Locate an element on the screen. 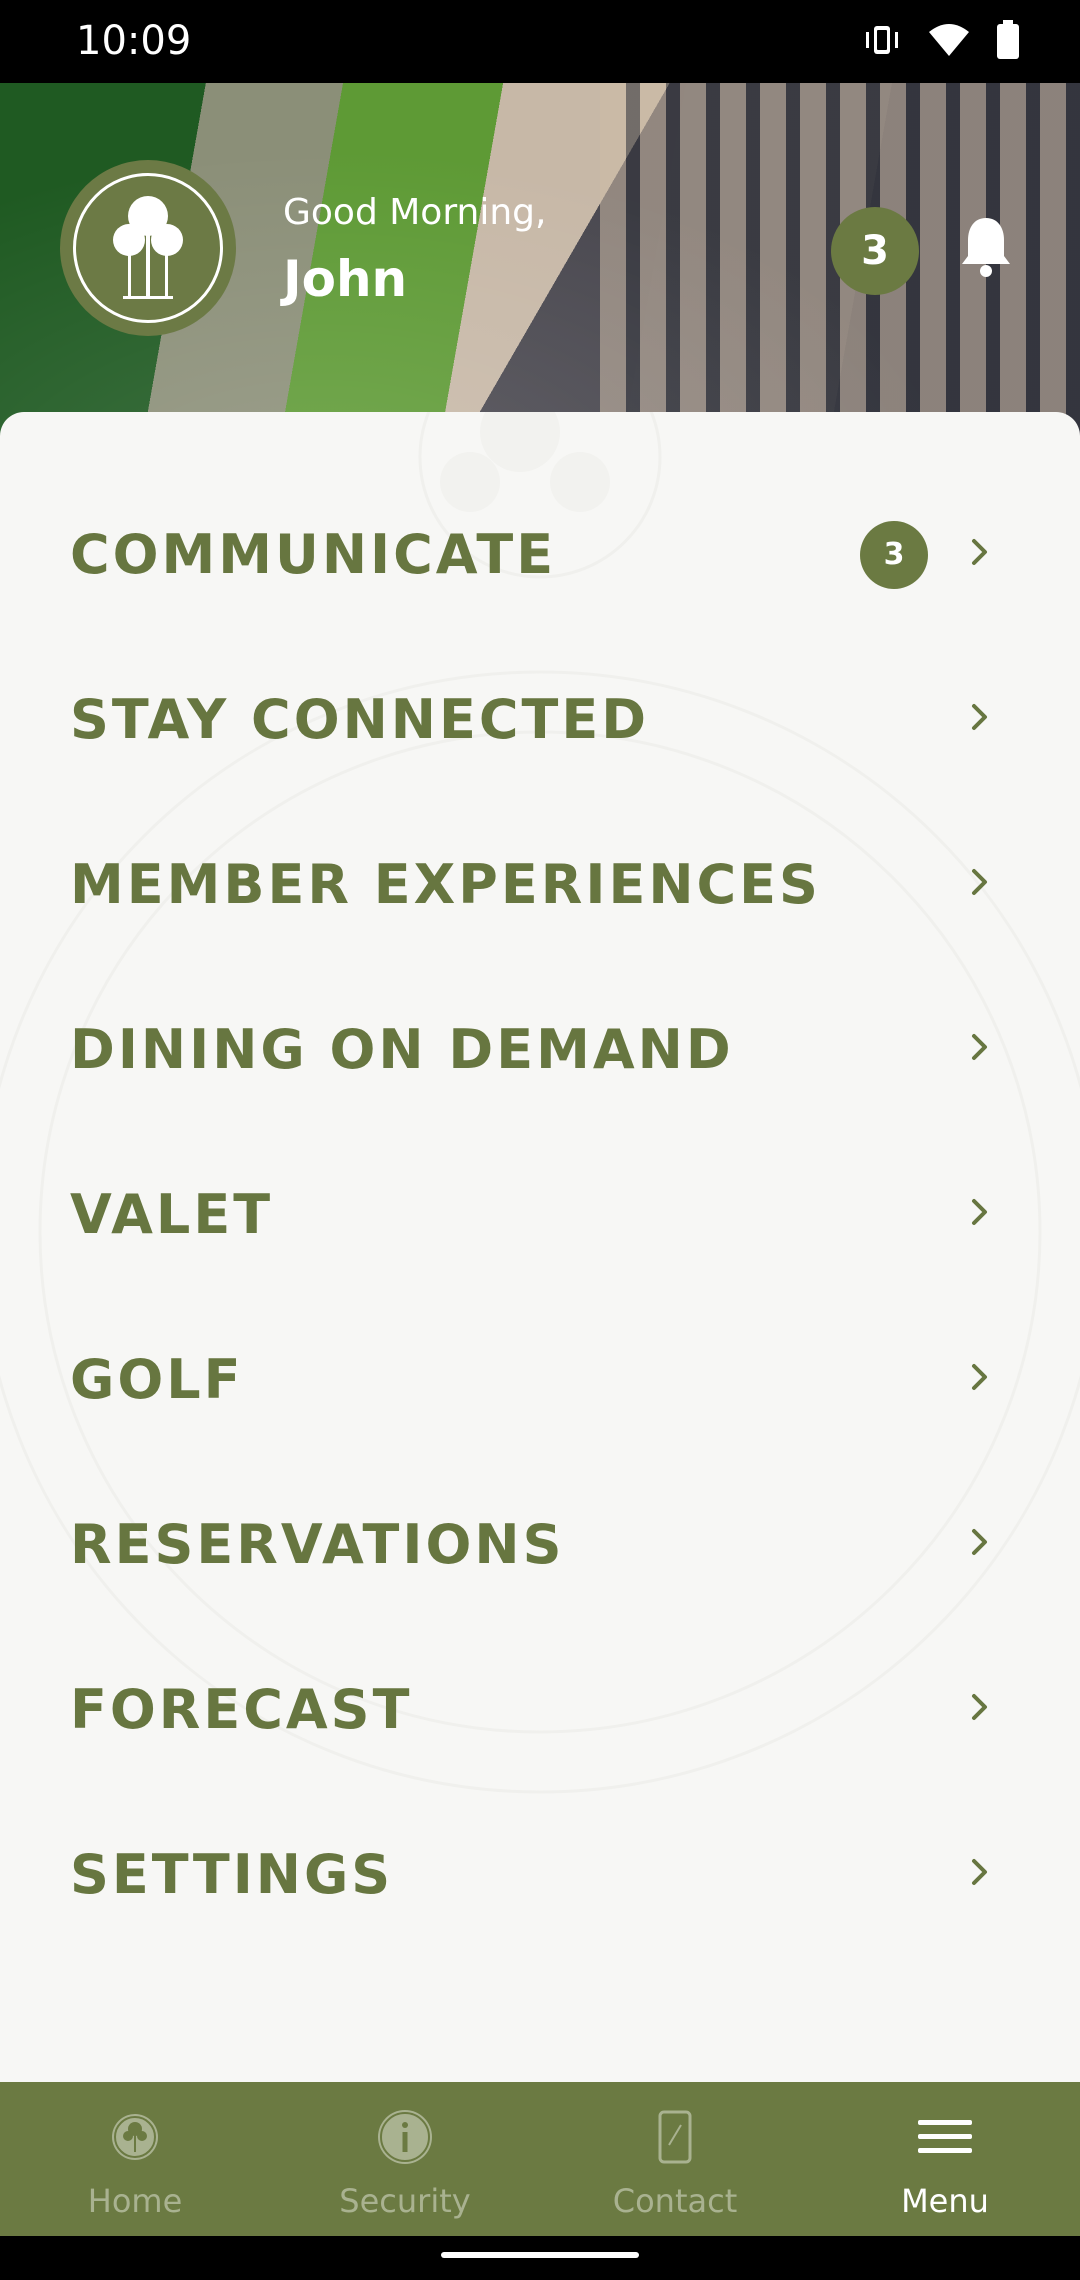 This screenshot has width=1080, height=2280. menu-item-label: RESERVATIONS is located at coordinates (317, 1544).